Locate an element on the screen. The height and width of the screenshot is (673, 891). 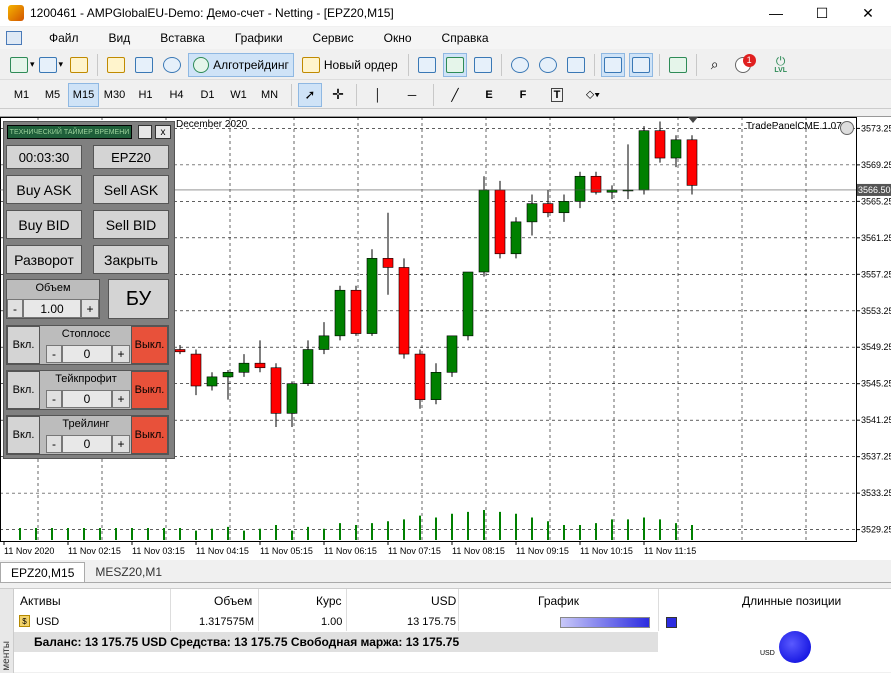
market-icon is located at coordinates (116, 64).